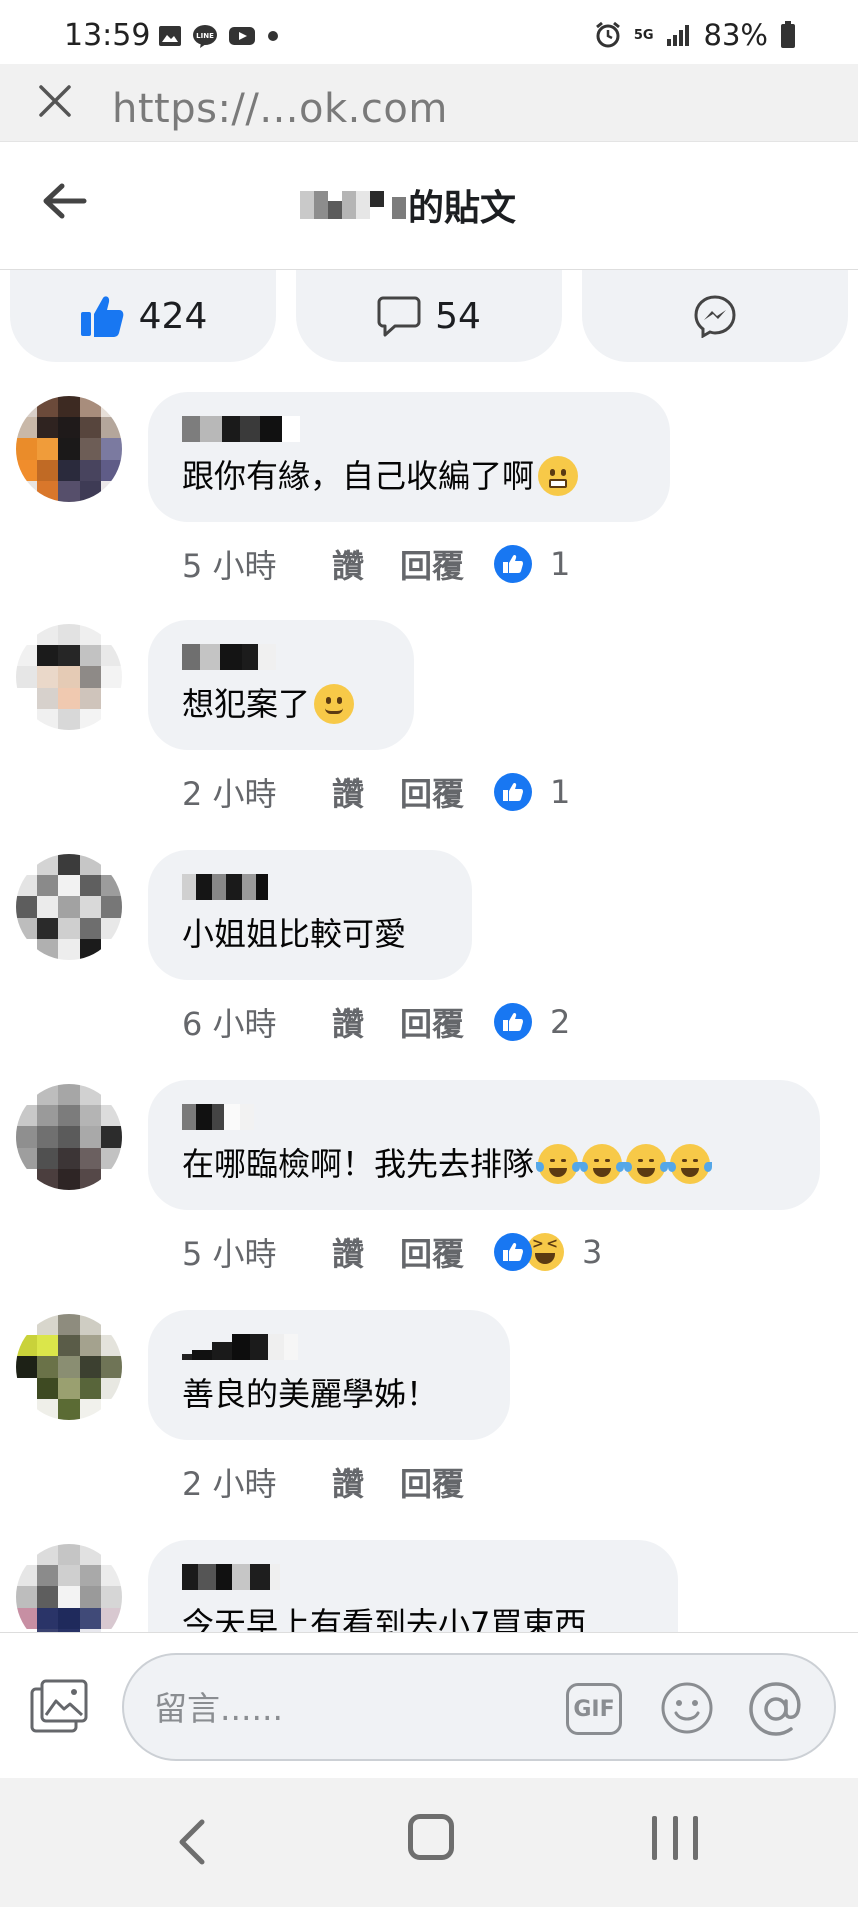 This screenshot has height=1907, width=858. Describe the element at coordinates (675, 1839) in the screenshot. I see `nav-recent-apps-icon` at that location.